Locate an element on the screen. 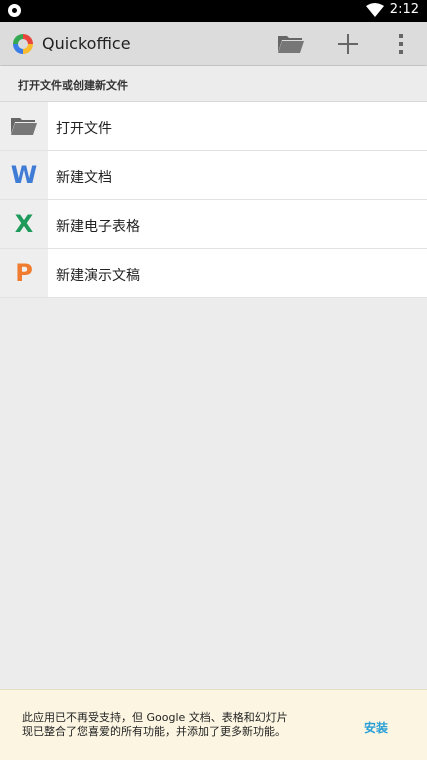  icon-cell is located at coordinates (24, 126).